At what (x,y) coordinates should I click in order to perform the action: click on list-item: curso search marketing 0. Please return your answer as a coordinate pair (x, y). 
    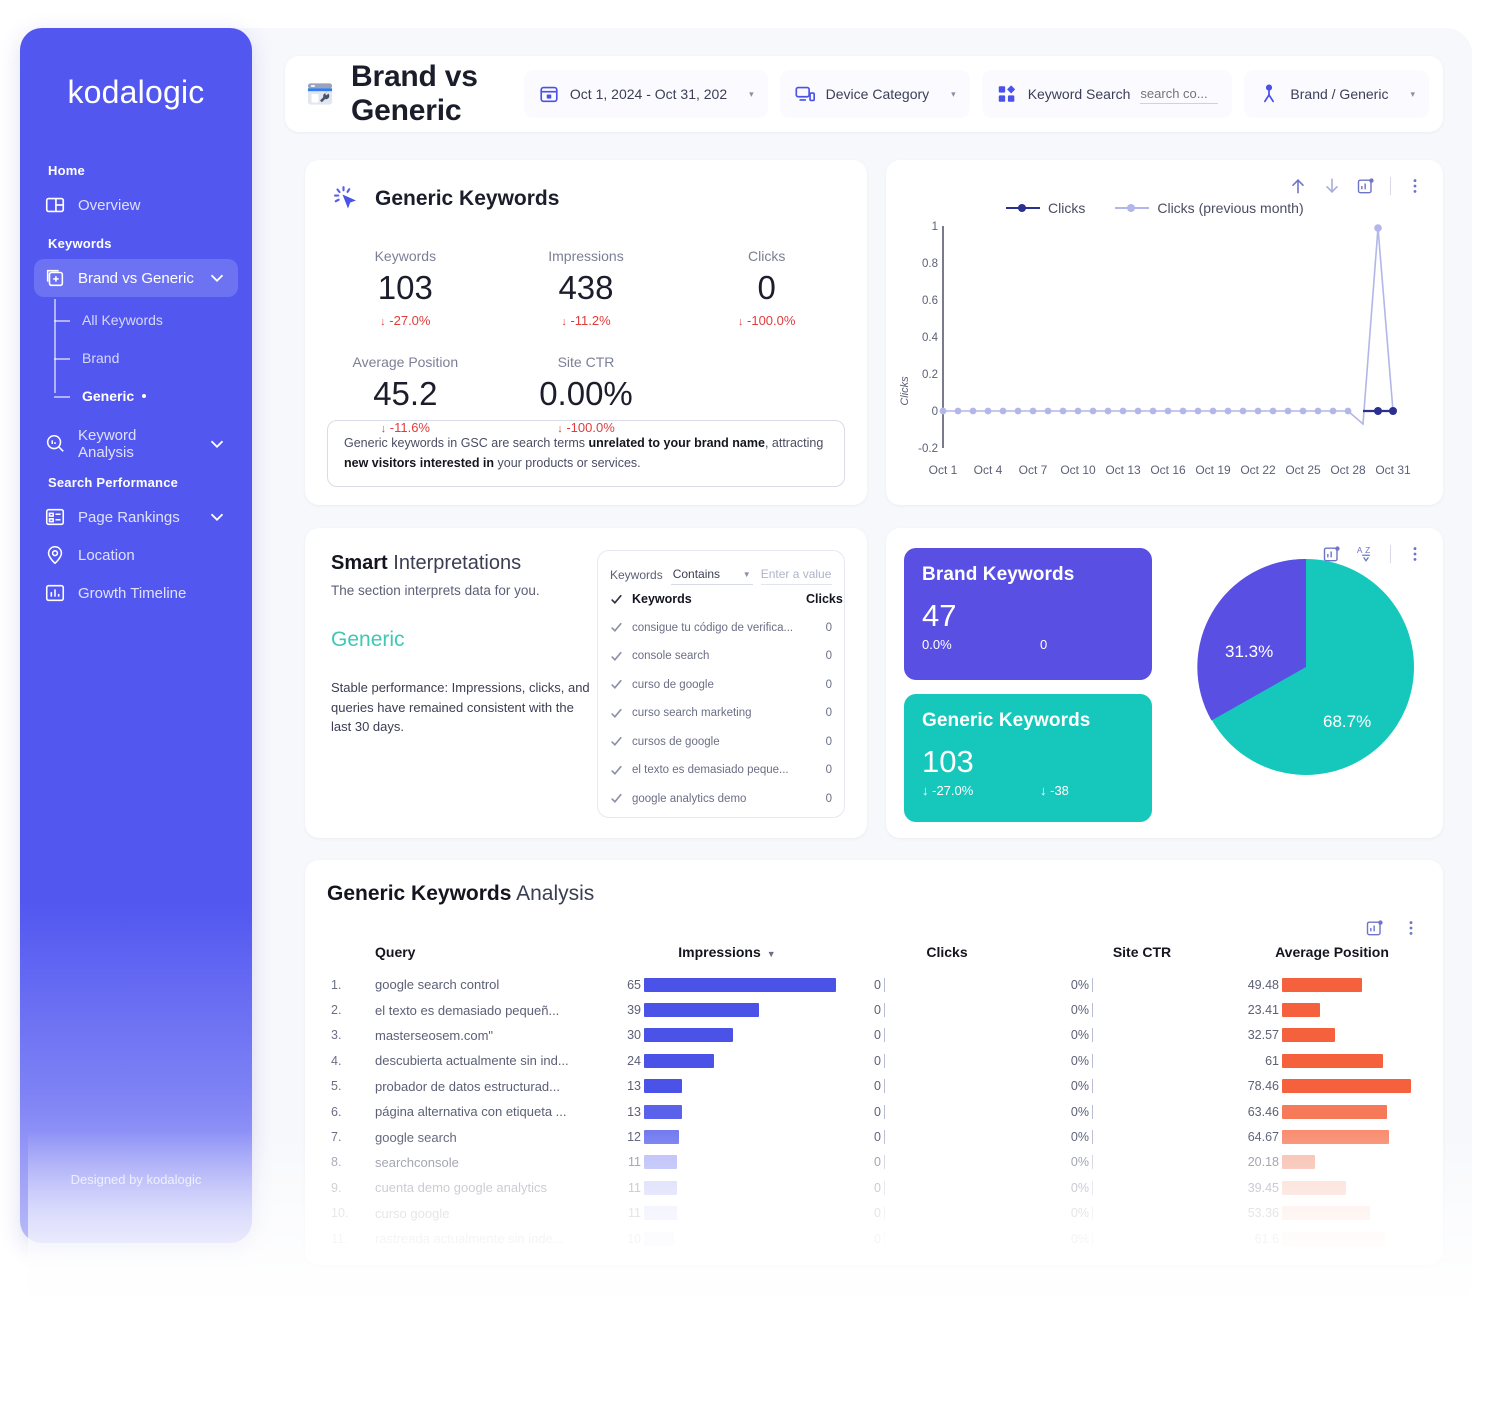
    Looking at the image, I should click on (721, 713).